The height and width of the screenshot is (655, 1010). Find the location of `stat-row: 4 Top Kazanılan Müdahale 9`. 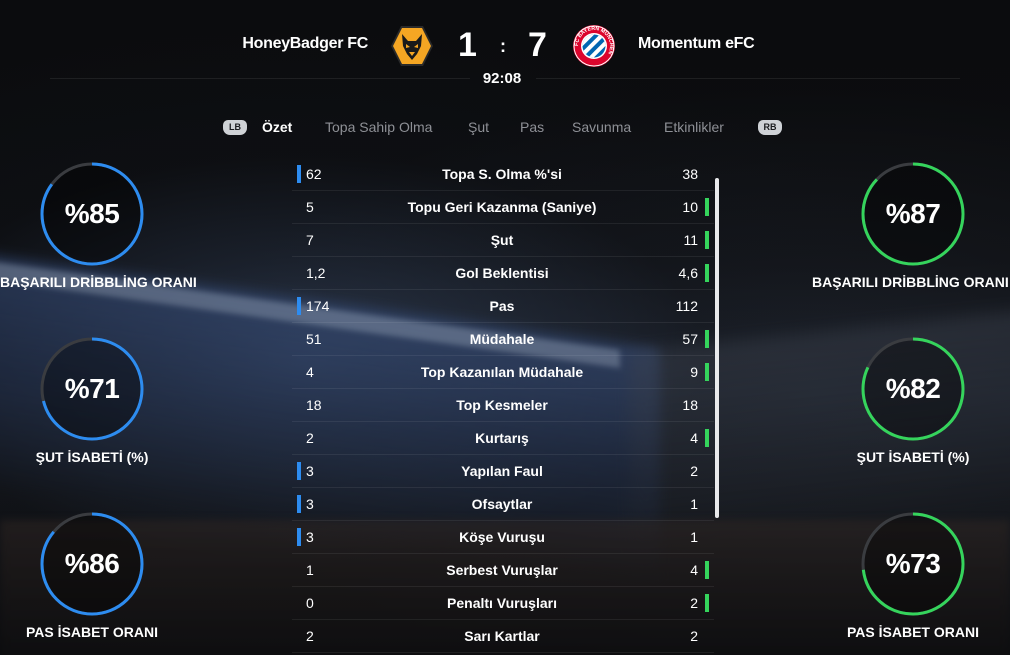

stat-row: 4 Top Kazanılan Müdahale 9 is located at coordinates (503, 372).